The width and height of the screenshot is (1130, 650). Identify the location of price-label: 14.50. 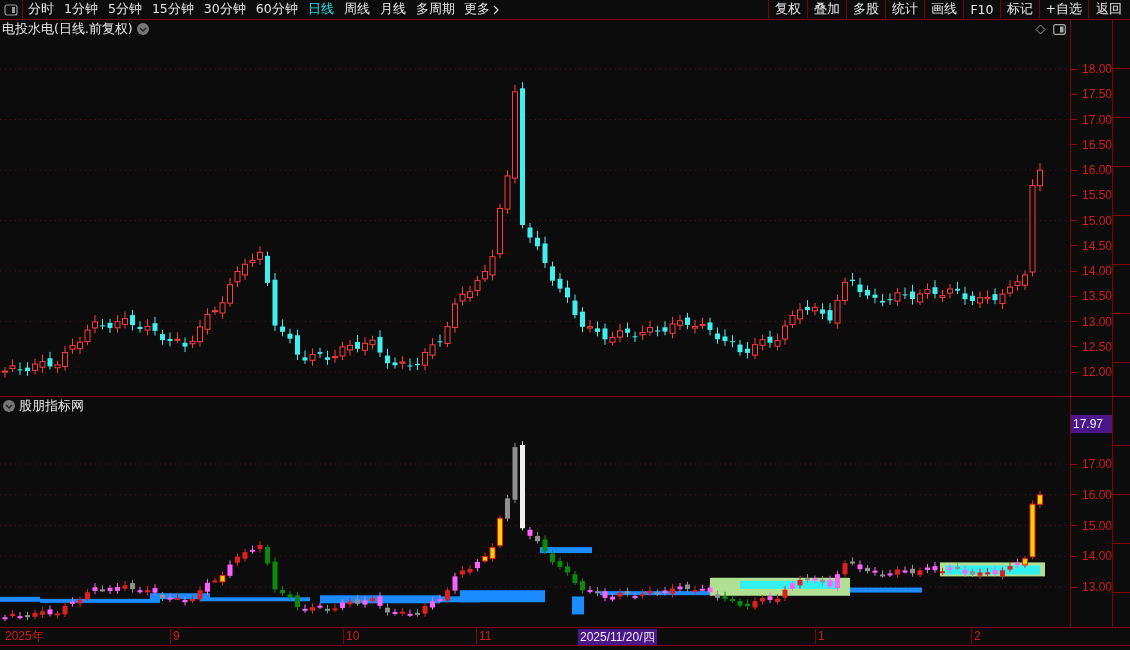
(1091, 245).